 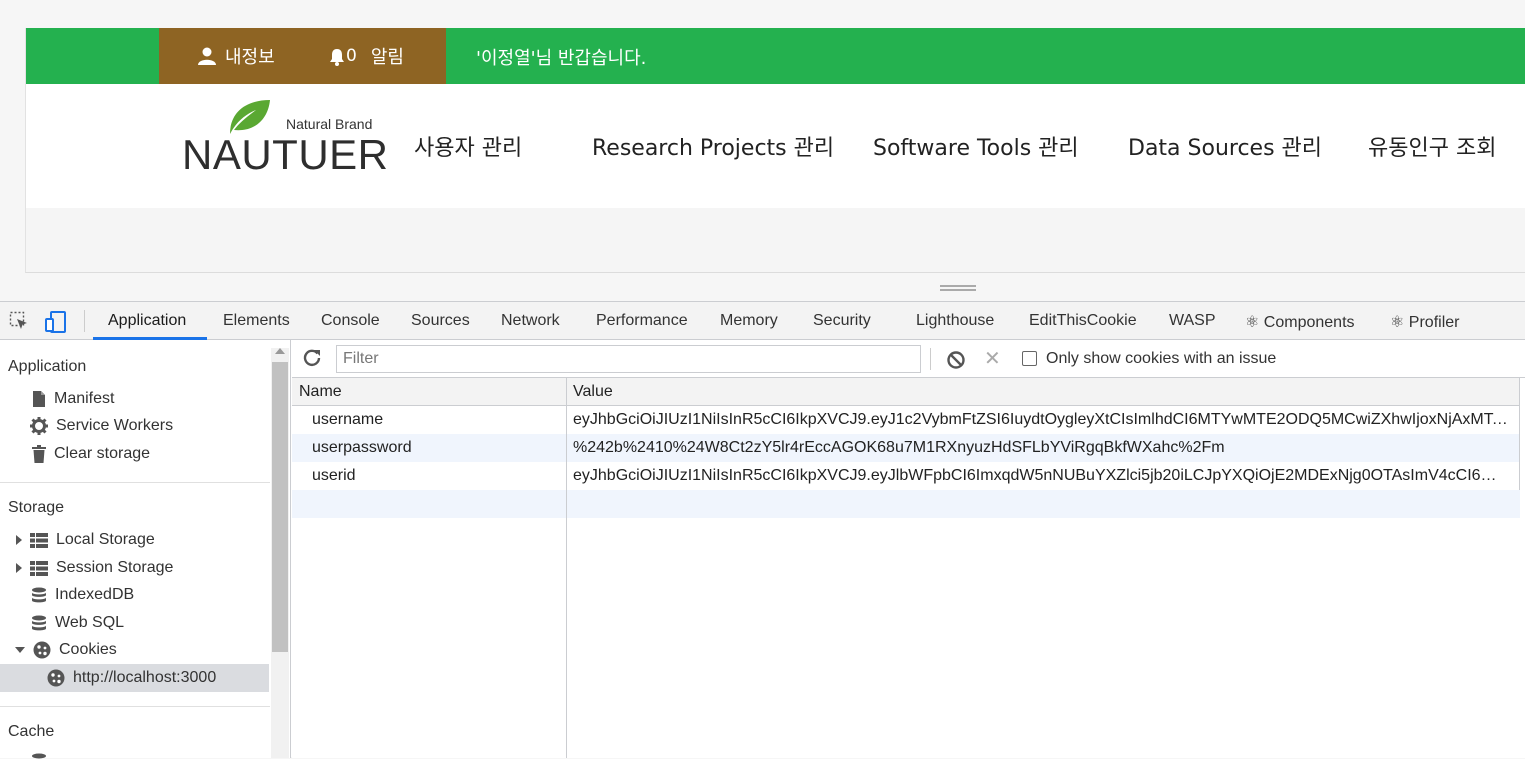 I want to click on sidebar-item-clear-storage: Clear storage, so click(x=91, y=454).